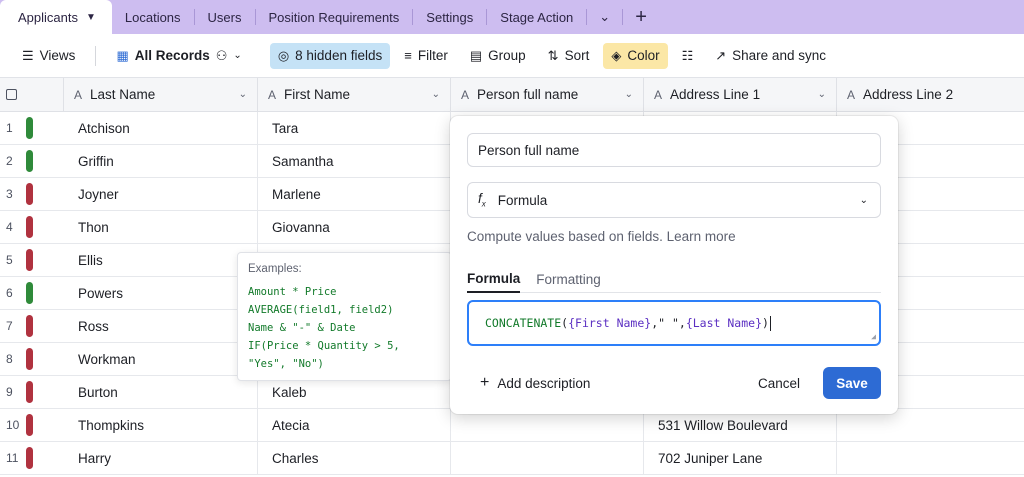  What do you see at coordinates (354, 194) in the screenshot?
I see `first-name-cell: Marlene` at bounding box center [354, 194].